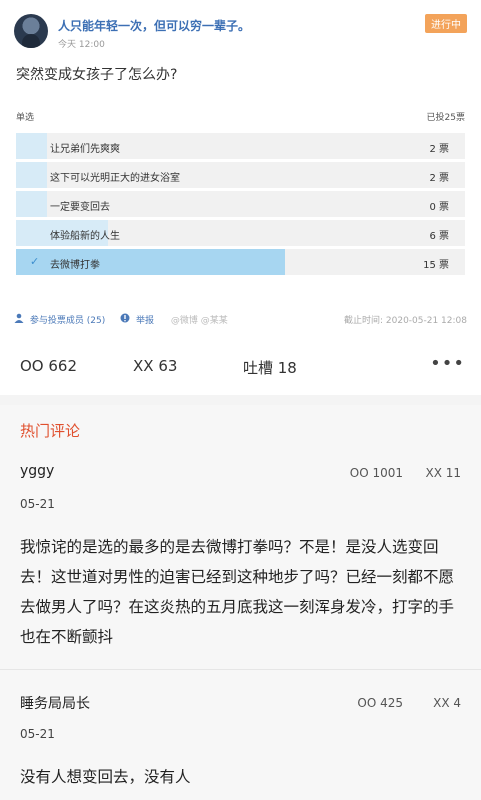  I want to click on weibo-watermark: @微博 @某某, so click(199, 321).